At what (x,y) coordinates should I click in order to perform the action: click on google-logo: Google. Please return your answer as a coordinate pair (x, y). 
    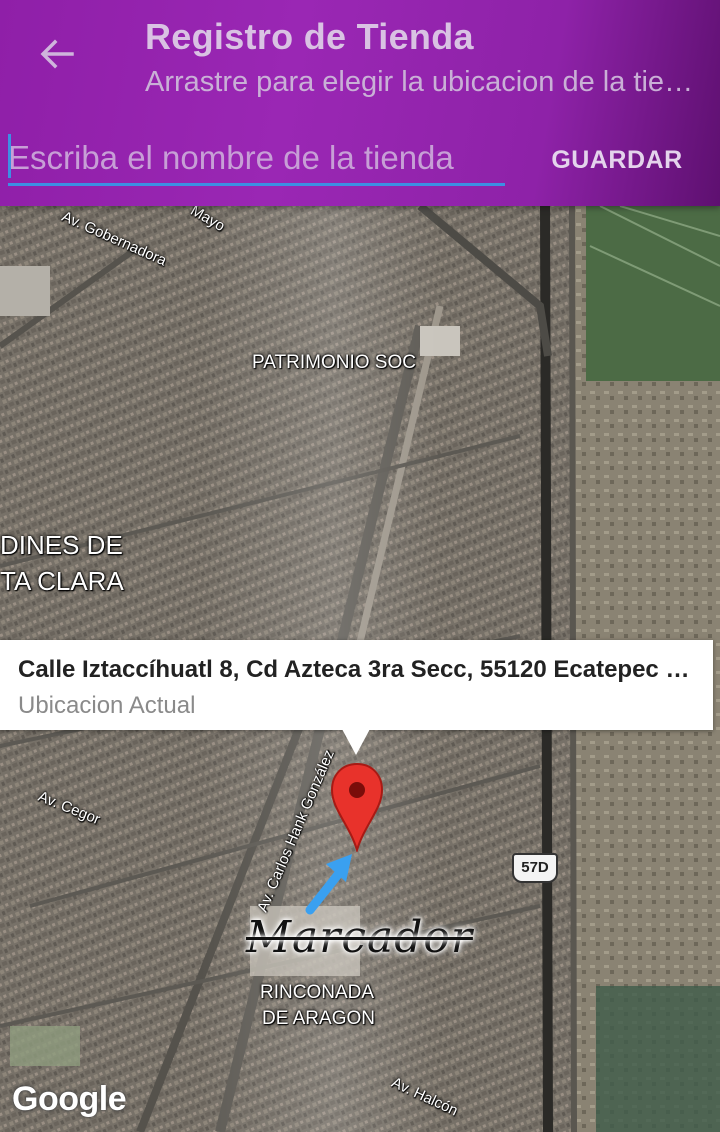
    Looking at the image, I should click on (69, 1099).